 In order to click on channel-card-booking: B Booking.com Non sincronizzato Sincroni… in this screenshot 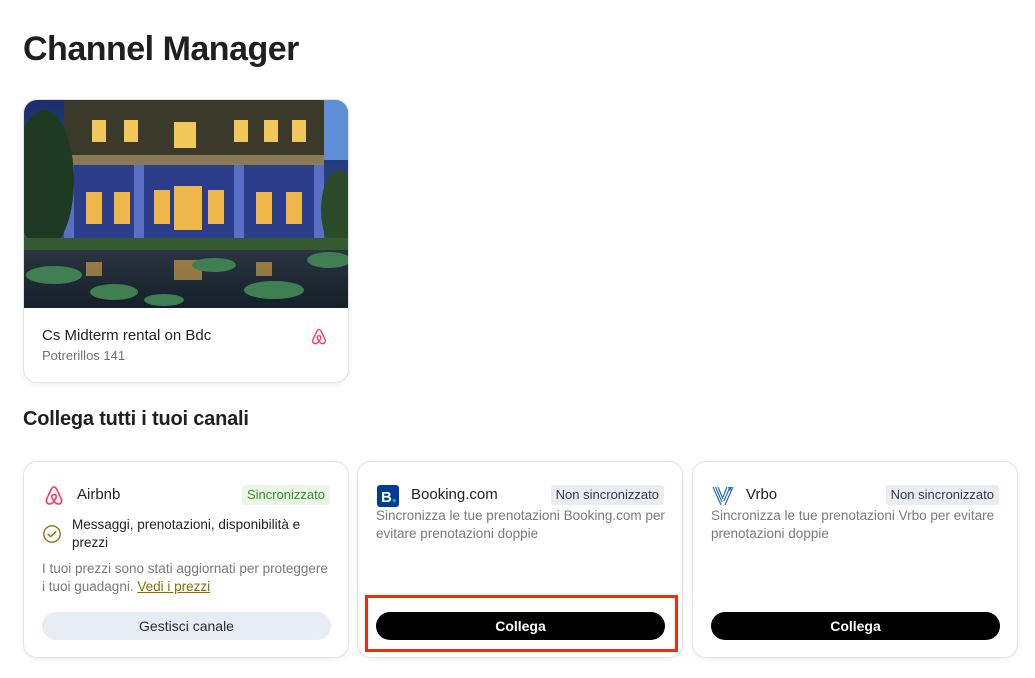, I will do `click(520, 559)`.